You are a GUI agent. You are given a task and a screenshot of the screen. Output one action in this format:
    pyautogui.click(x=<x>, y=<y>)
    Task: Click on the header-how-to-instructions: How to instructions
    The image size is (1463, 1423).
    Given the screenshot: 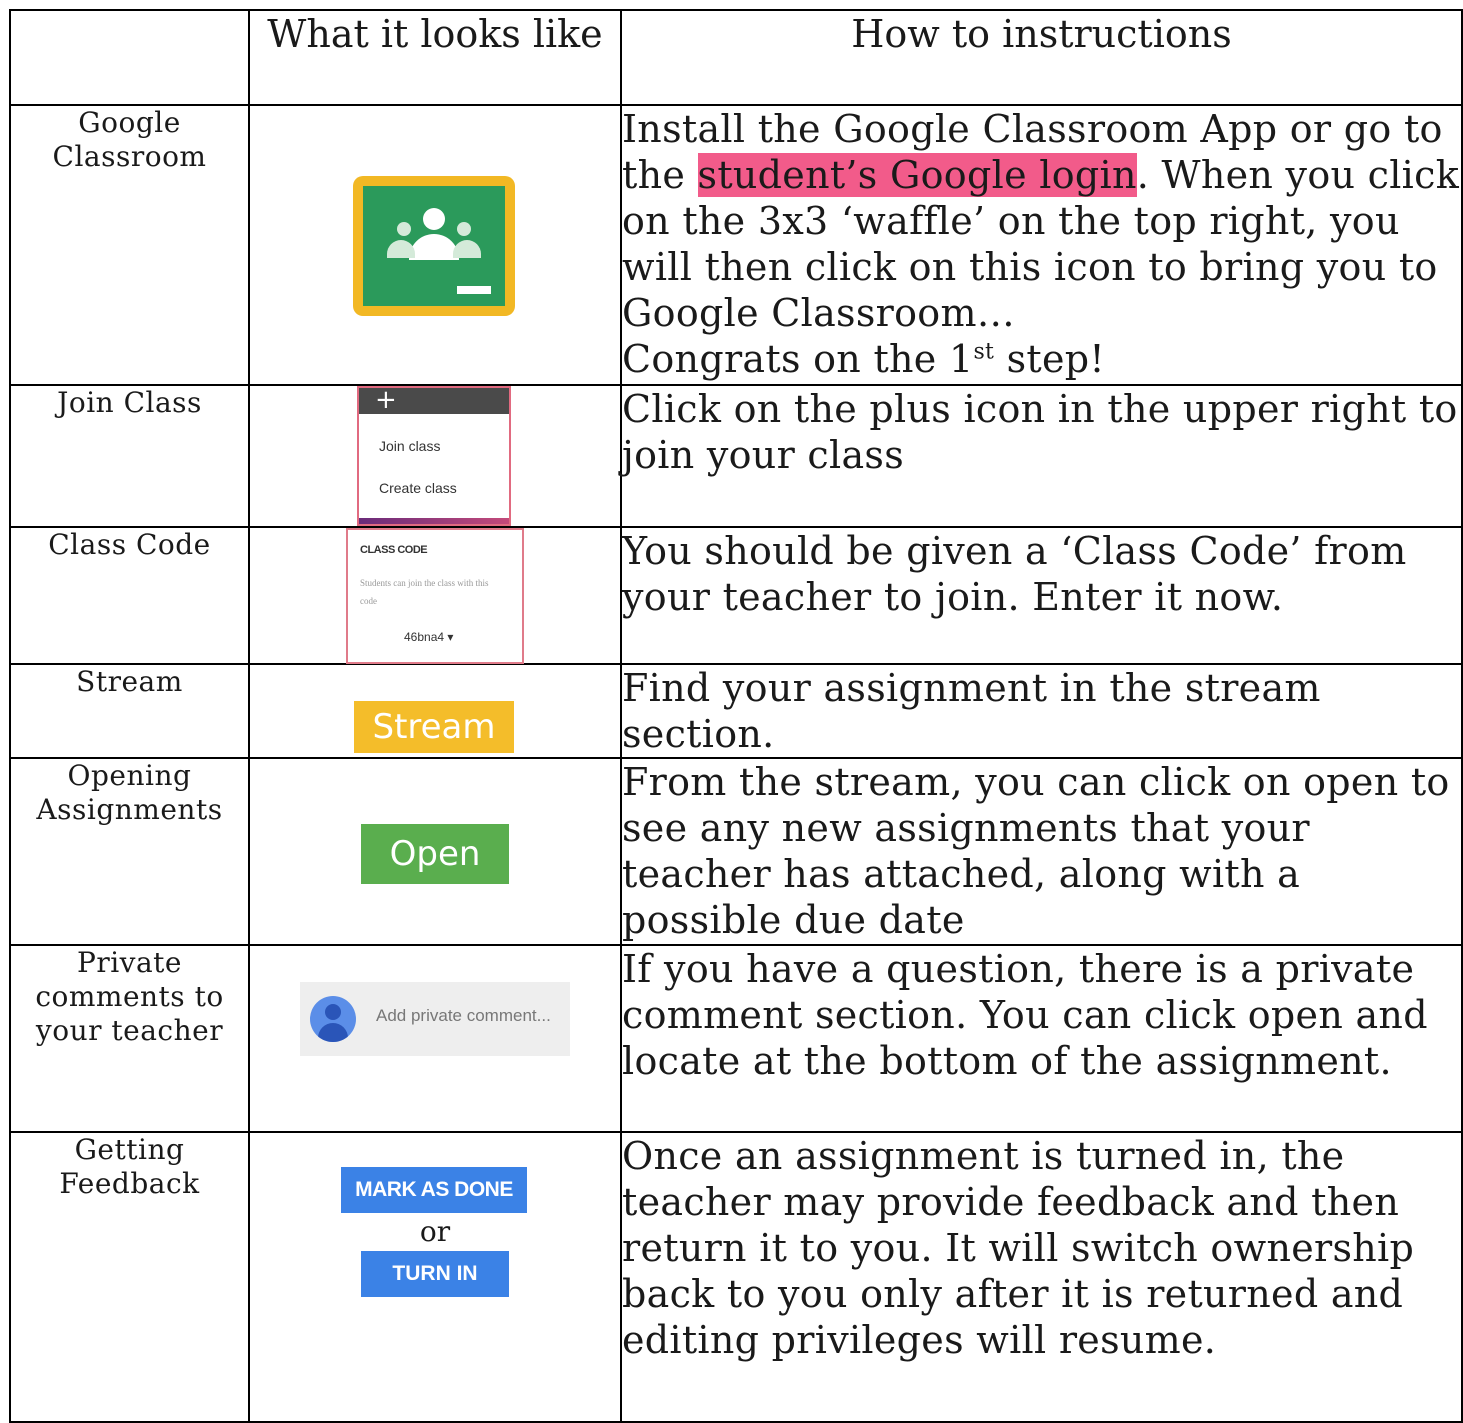 What is the action you would take?
    pyautogui.click(x=1041, y=57)
    